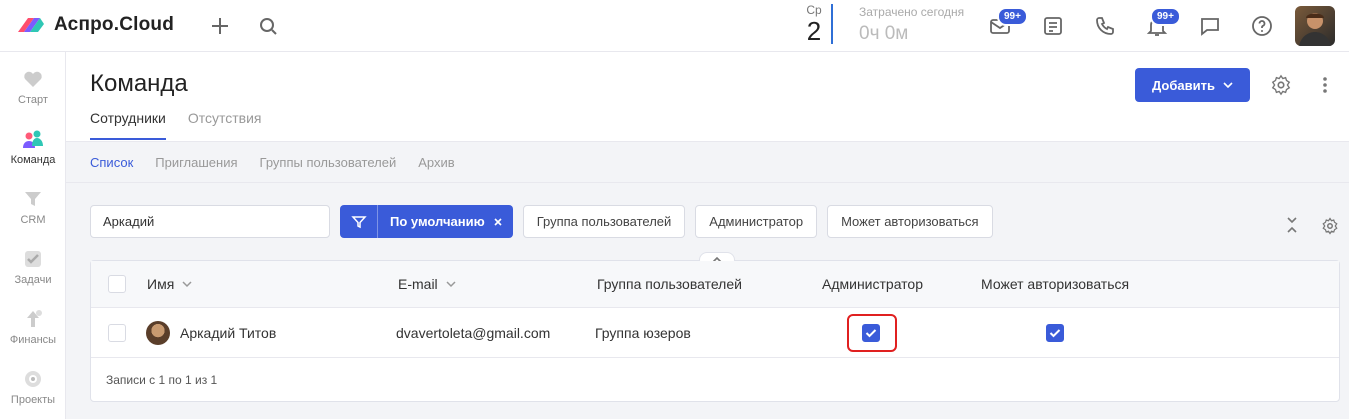 The height and width of the screenshot is (419, 1349). I want to click on plus-icon, so click(220, 26).